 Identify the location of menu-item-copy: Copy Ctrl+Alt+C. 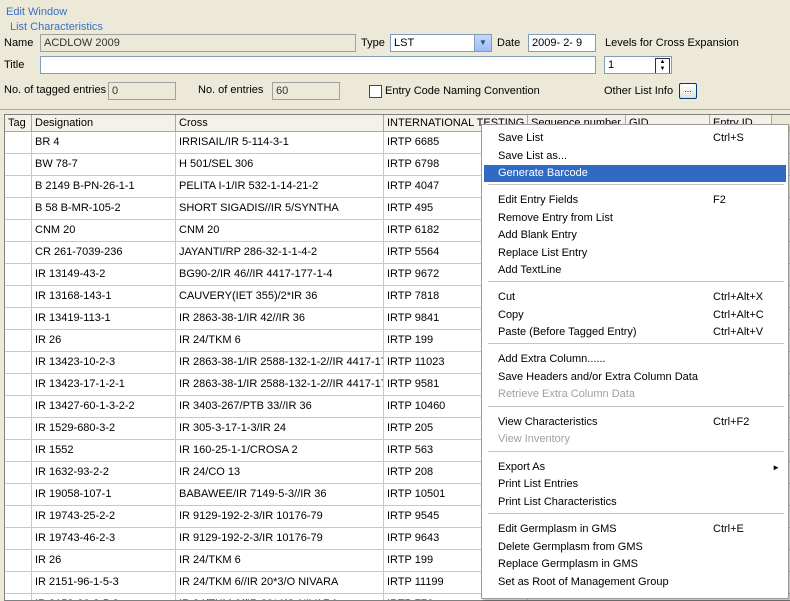
(635, 315).